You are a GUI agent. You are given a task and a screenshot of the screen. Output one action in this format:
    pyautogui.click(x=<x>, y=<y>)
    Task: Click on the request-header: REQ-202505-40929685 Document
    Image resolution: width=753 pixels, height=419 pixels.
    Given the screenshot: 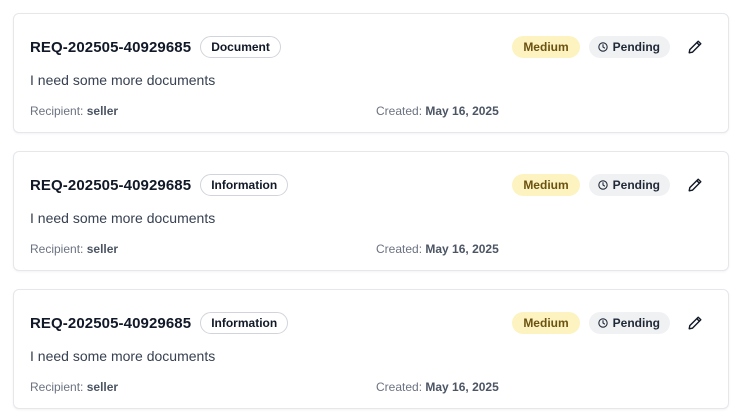 What is the action you would take?
    pyautogui.click(x=155, y=47)
    